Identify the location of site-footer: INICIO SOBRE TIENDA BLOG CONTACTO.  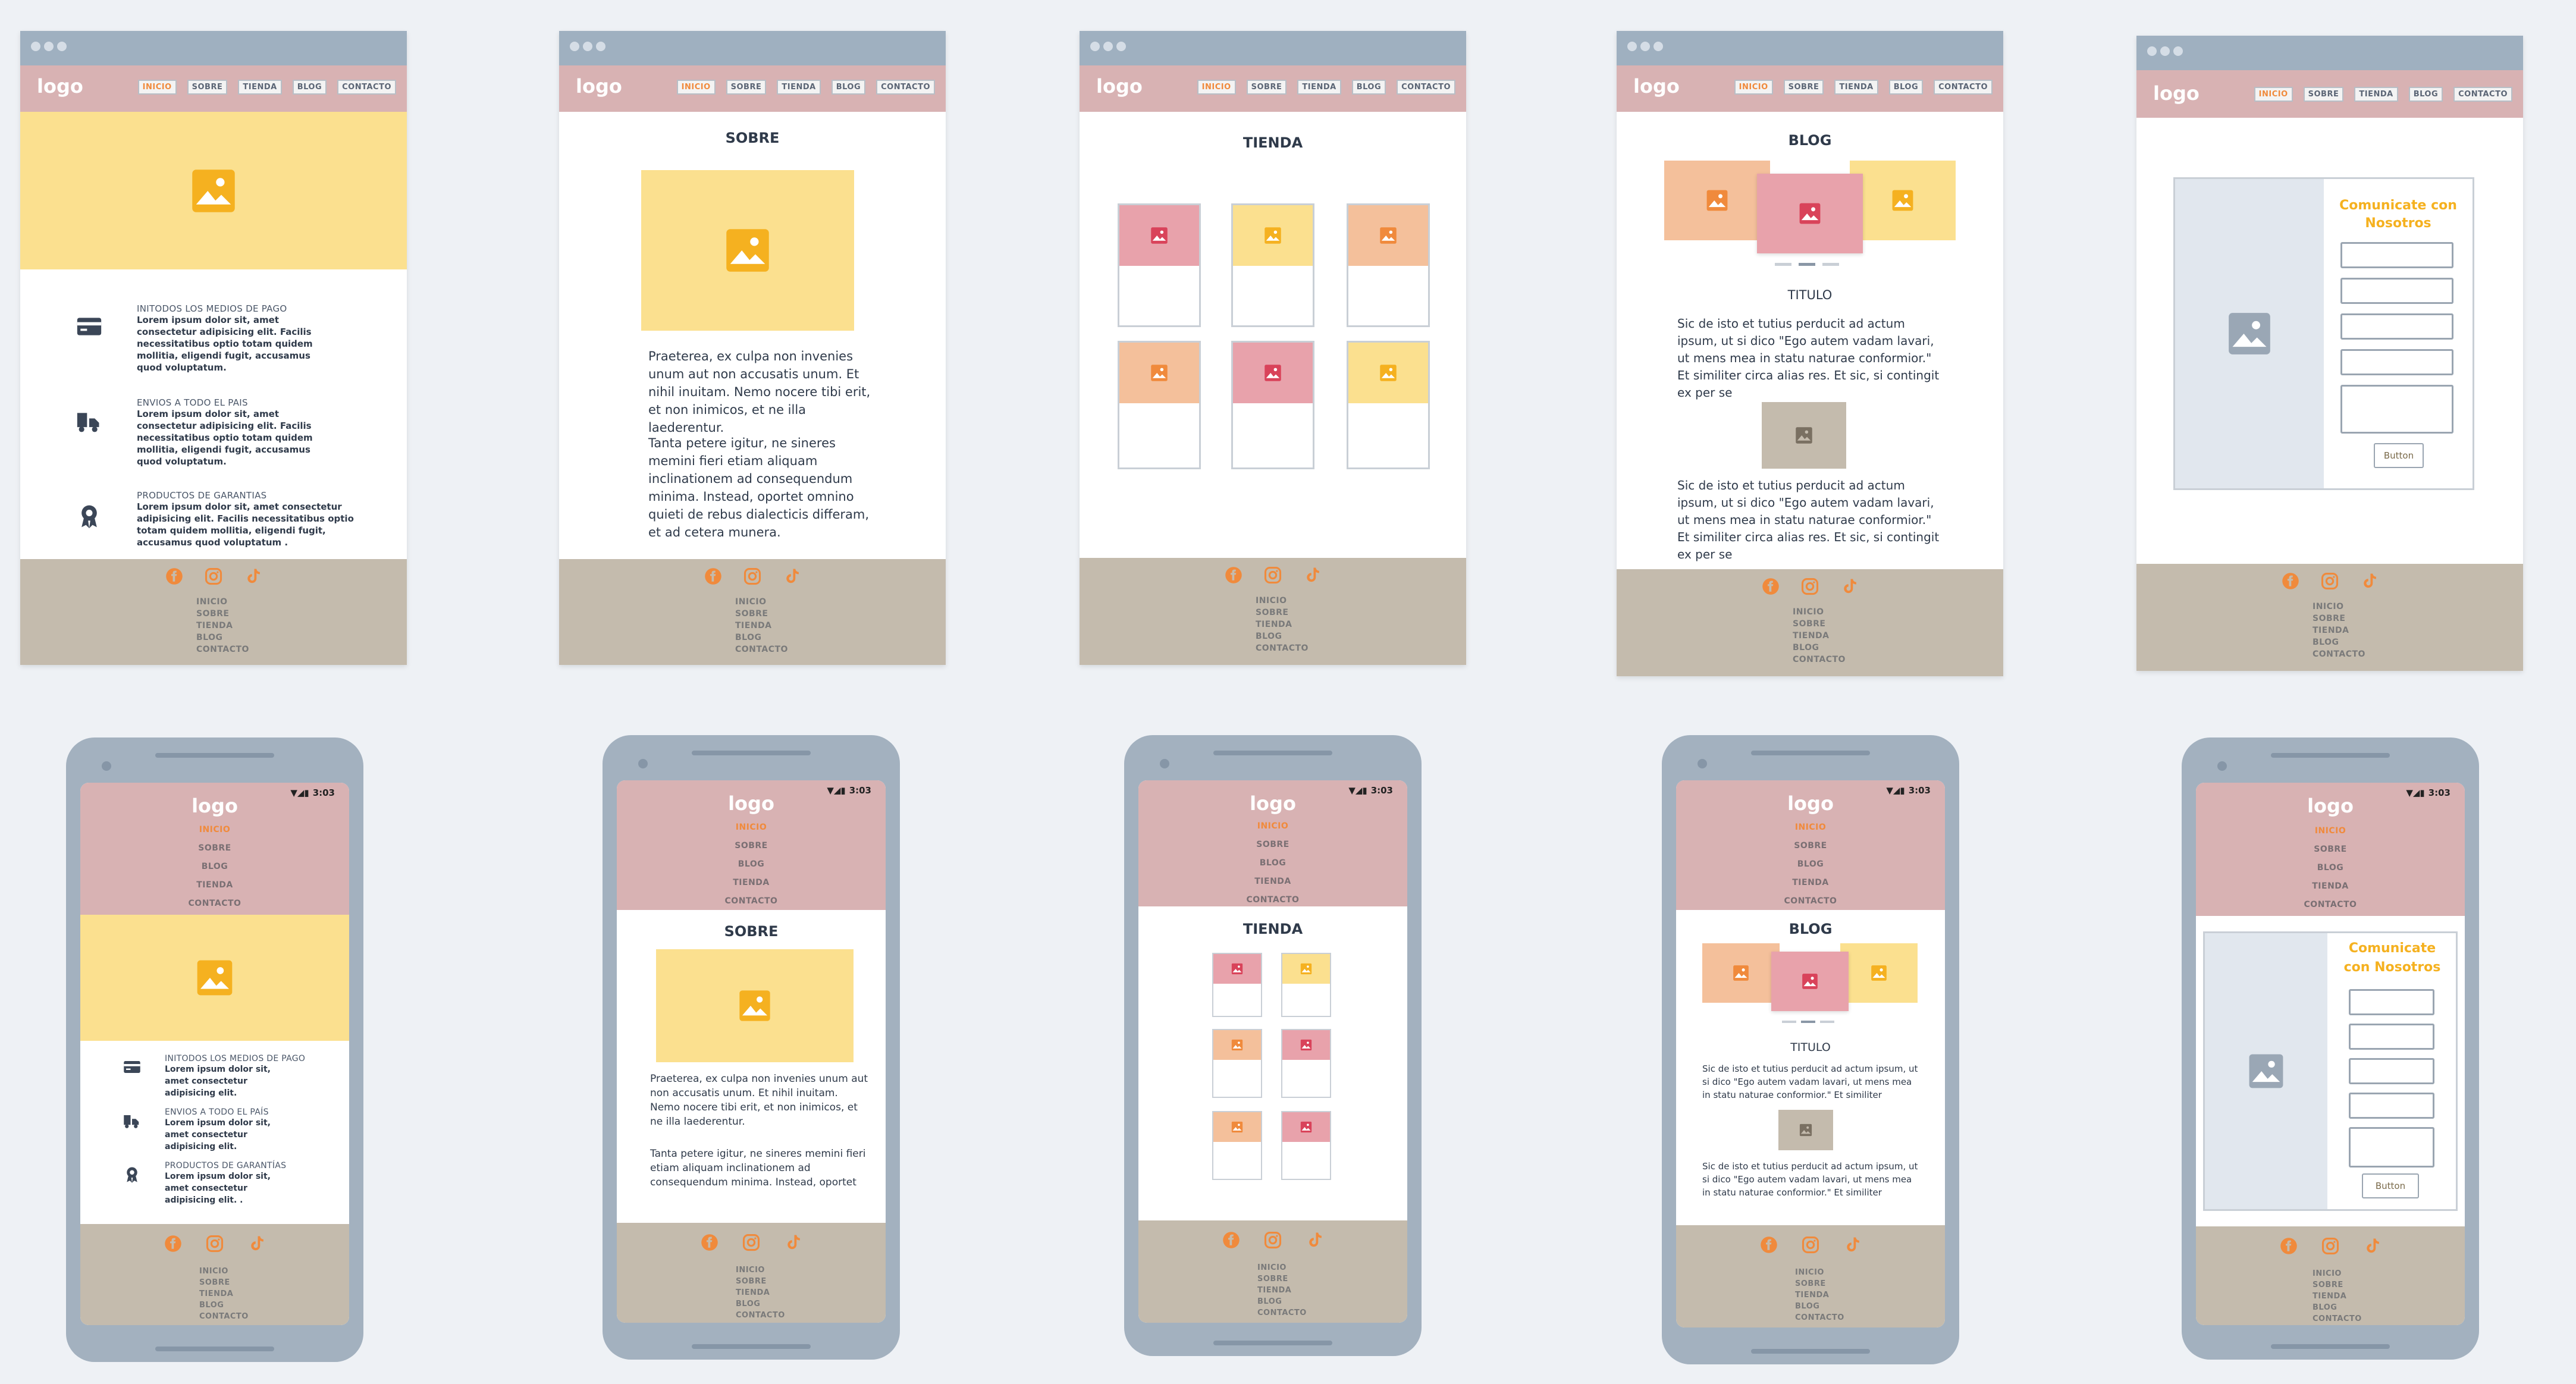
(2329, 617).